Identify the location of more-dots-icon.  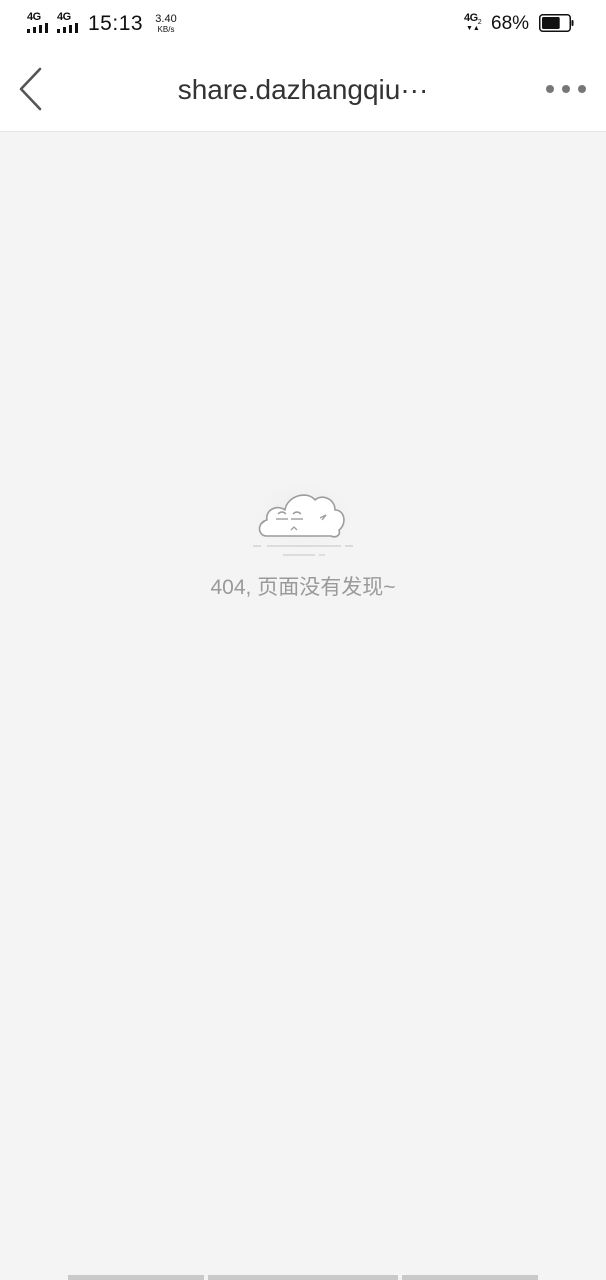
(566, 89).